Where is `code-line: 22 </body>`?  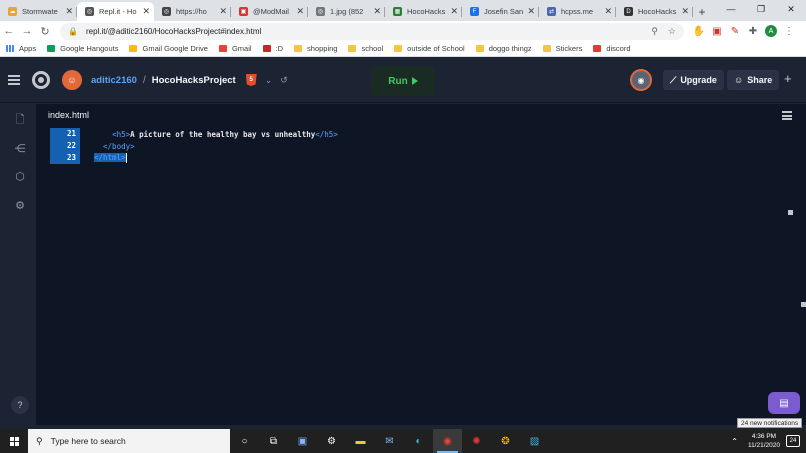 code-line: 22 </body> is located at coordinates (421, 146).